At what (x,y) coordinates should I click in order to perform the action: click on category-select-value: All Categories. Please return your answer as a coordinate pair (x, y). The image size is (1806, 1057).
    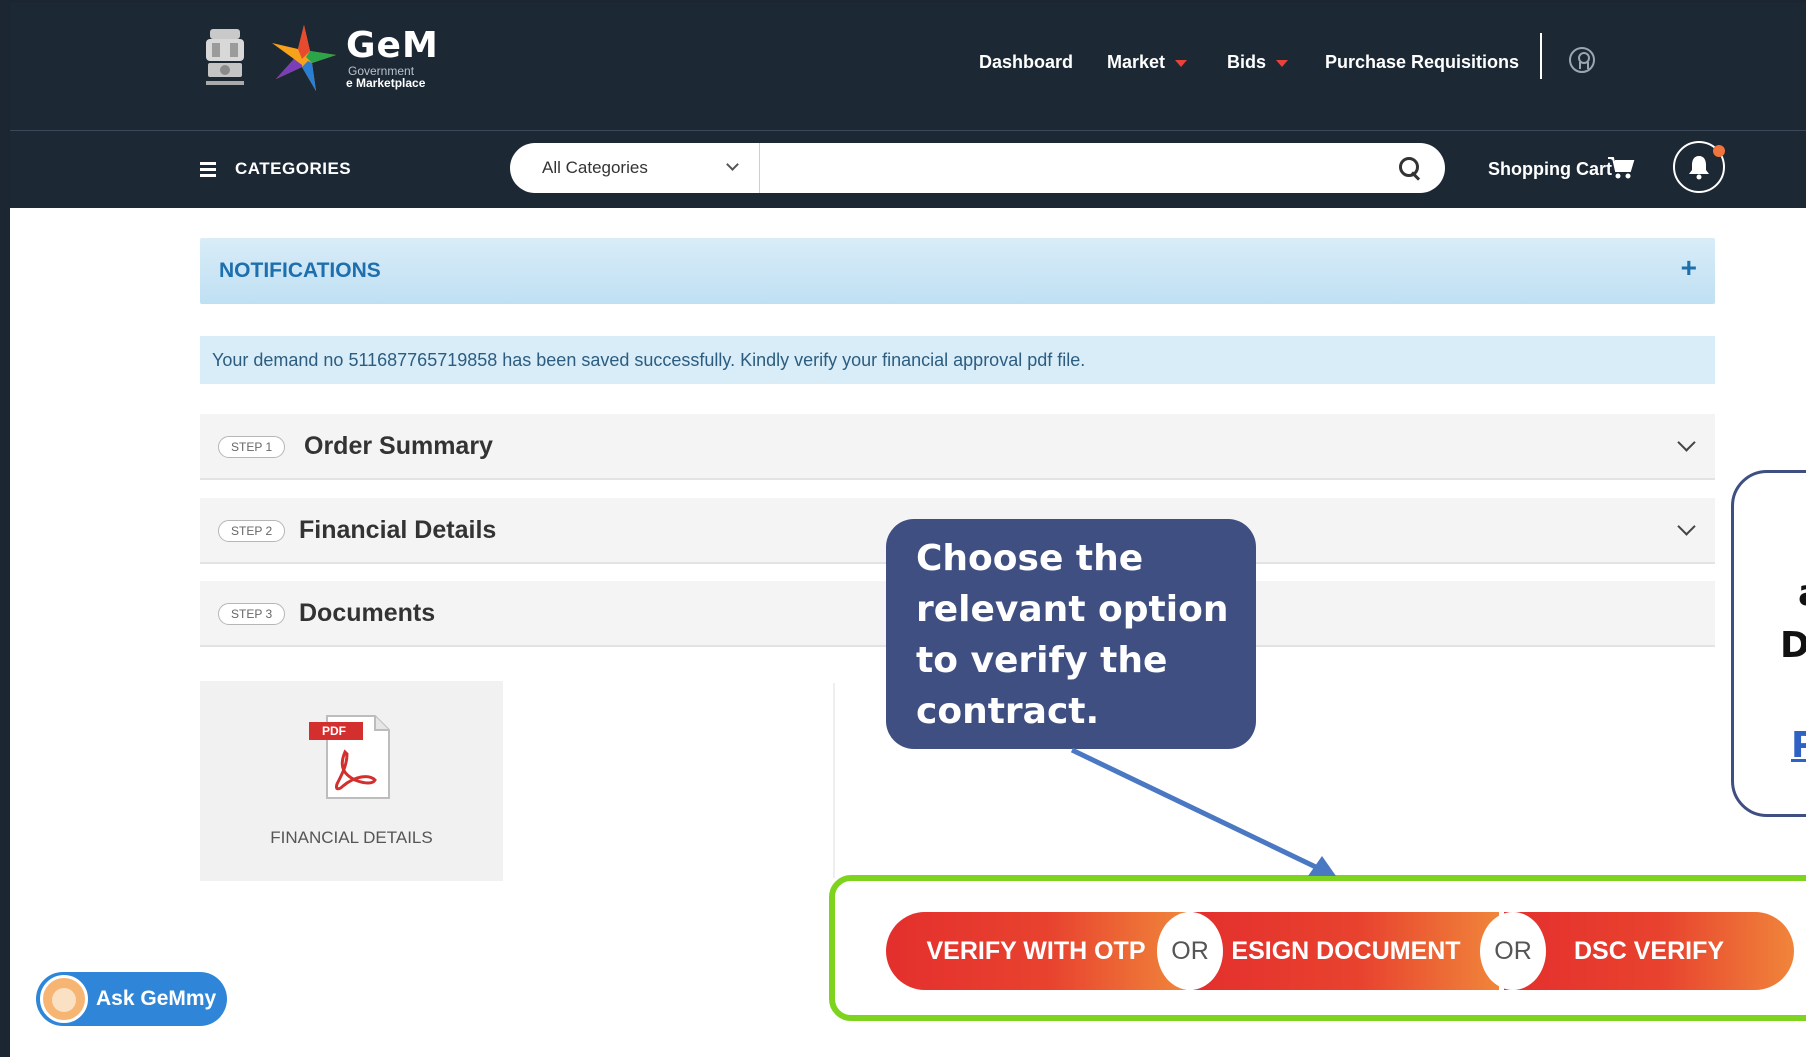
    Looking at the image, I should click on (595, 167).